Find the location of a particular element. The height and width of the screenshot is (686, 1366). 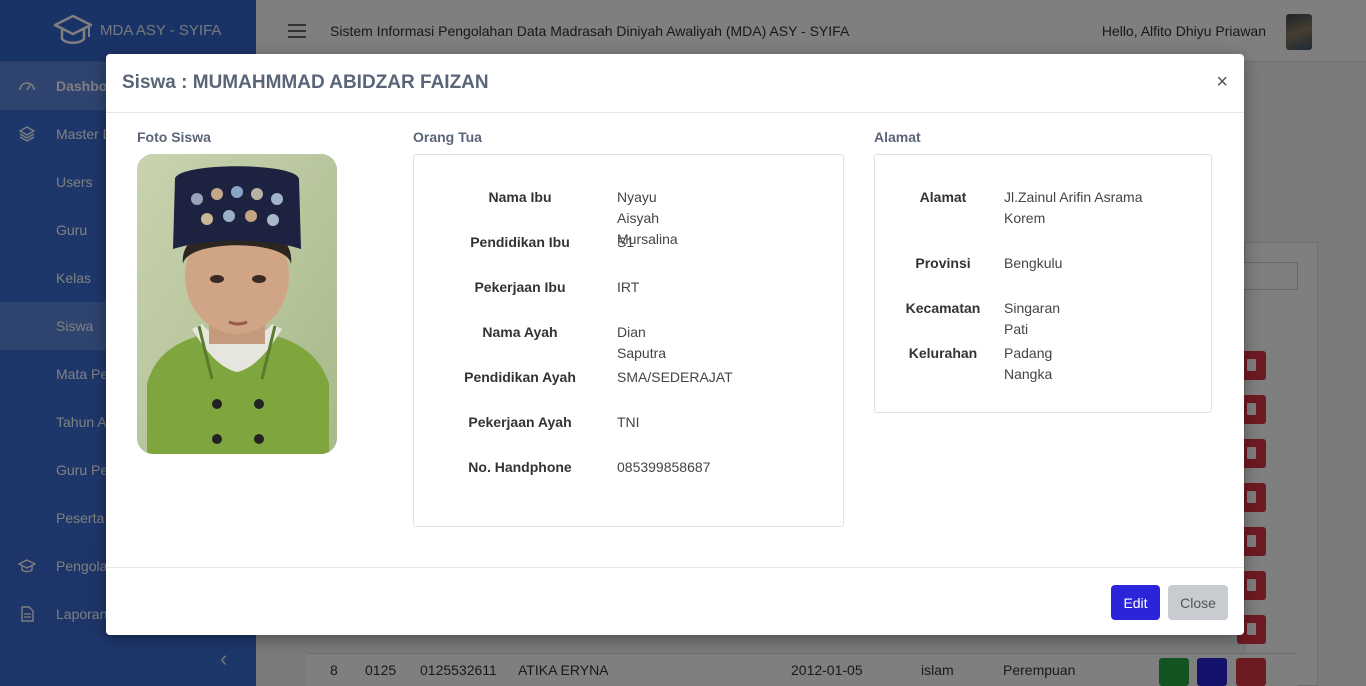

student-photo-image is located at coordinates (237, 304).